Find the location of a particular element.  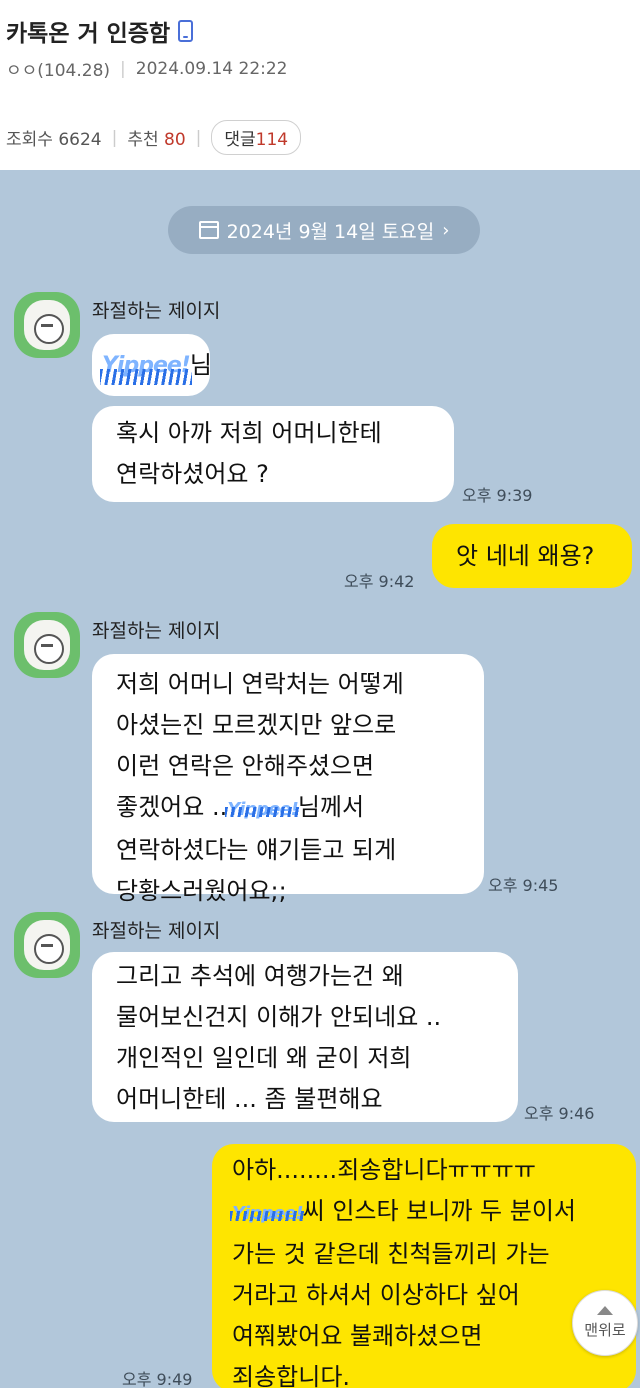

message-time: 오후 9:42 is located at coordinates (379, 581).